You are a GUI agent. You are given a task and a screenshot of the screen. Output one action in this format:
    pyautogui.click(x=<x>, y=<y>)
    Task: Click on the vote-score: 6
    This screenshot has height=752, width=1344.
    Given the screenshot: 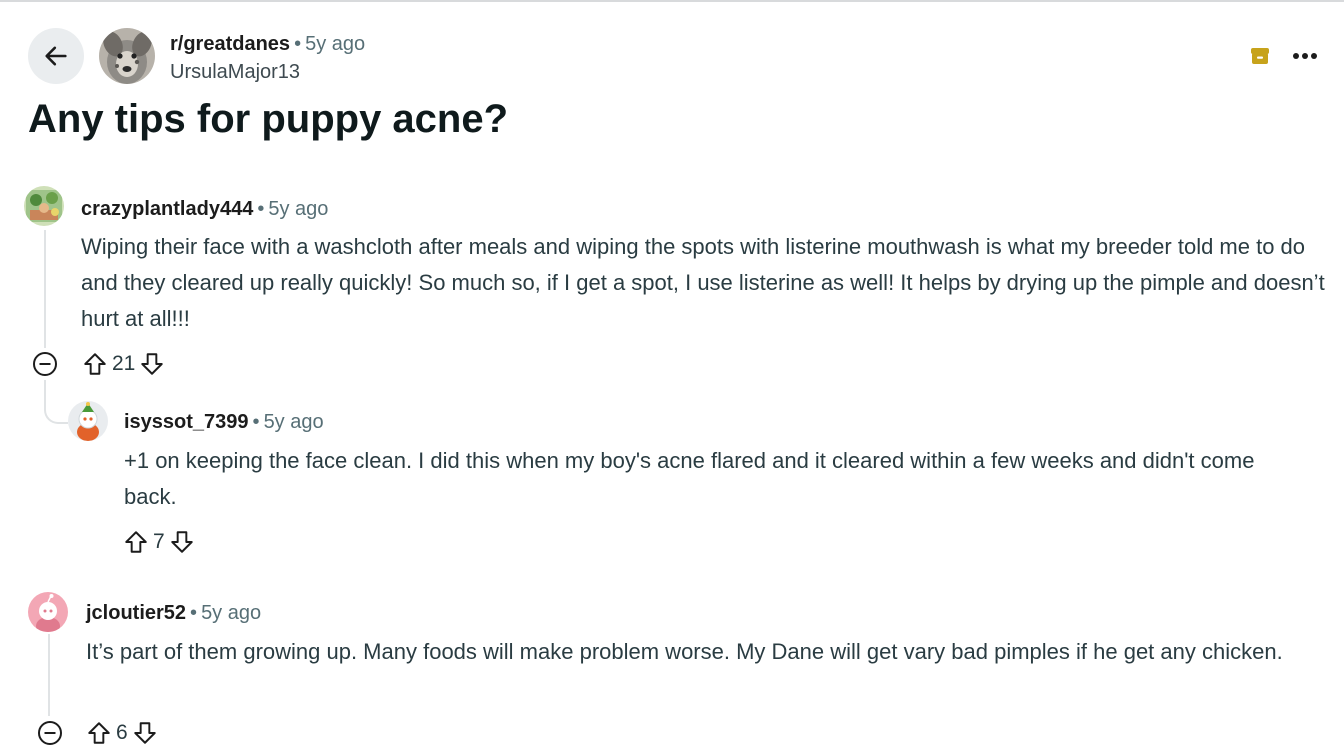 What is the action you would take?
    pyautogui.click(x=122, y=732)
    